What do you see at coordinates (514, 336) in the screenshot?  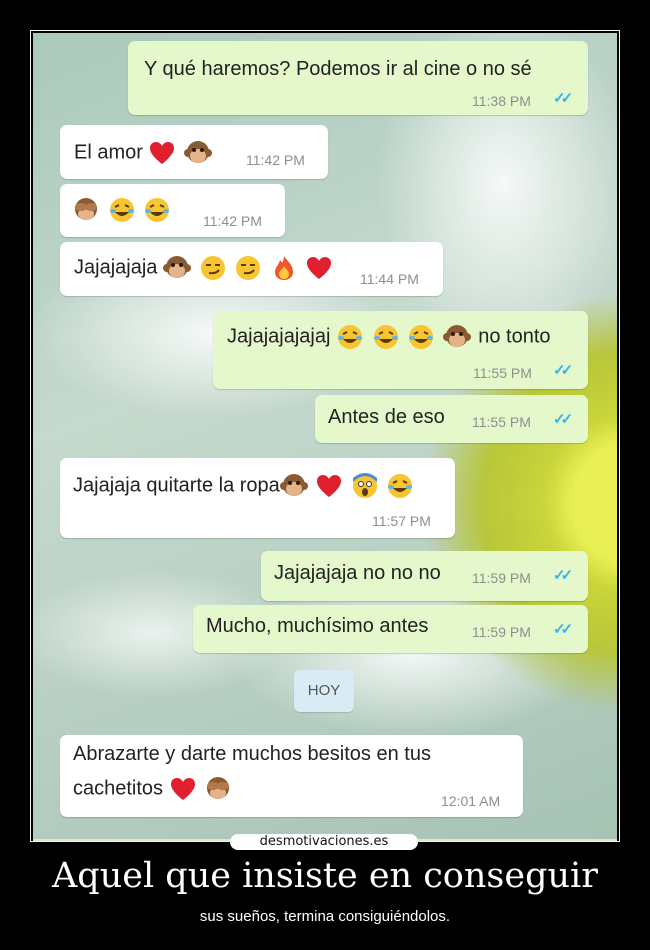 I see `message-text-content: no tonto` at bounding box center [514, 336].